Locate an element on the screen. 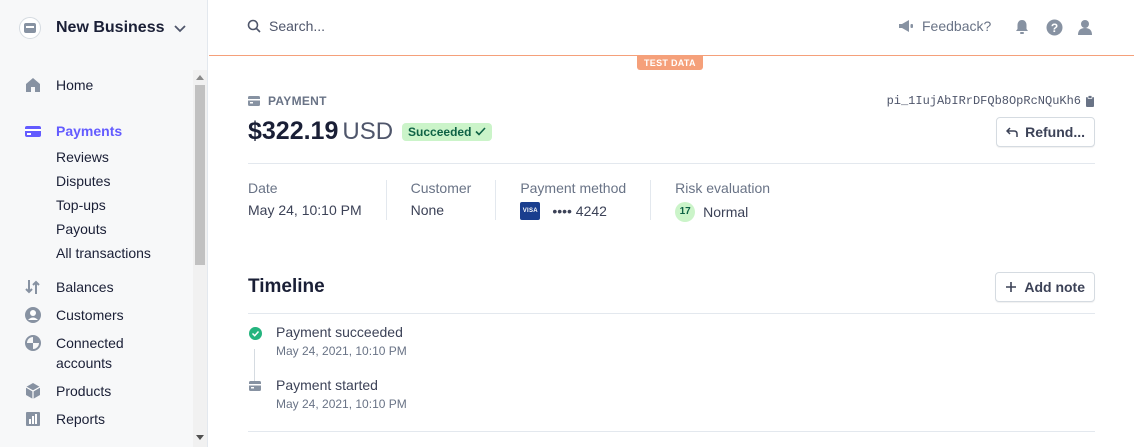 The image size is (1134, 447). sidebar-item-customers: Customers is located at coordinates (74, 315).